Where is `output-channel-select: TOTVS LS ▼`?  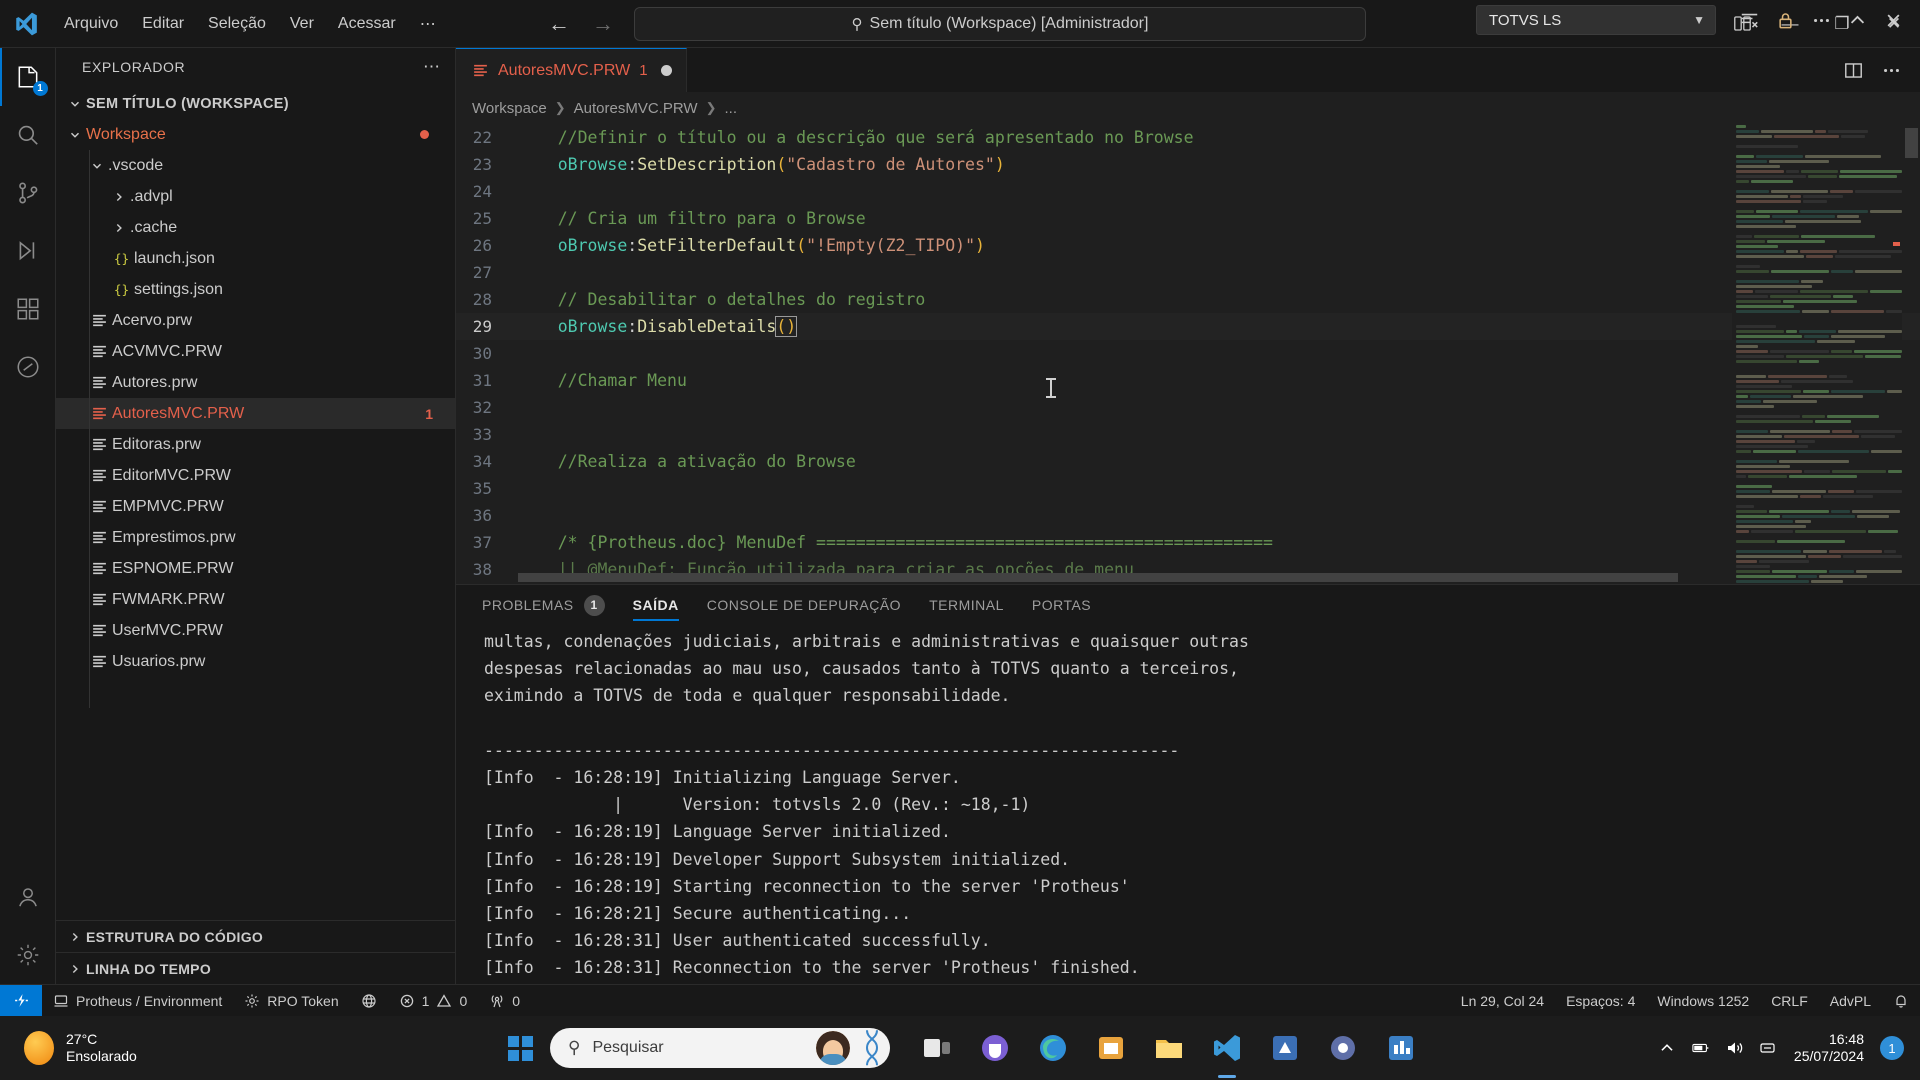
output-channel-select: TOTVS LS ▼ is located at coordinates (1596, 20).